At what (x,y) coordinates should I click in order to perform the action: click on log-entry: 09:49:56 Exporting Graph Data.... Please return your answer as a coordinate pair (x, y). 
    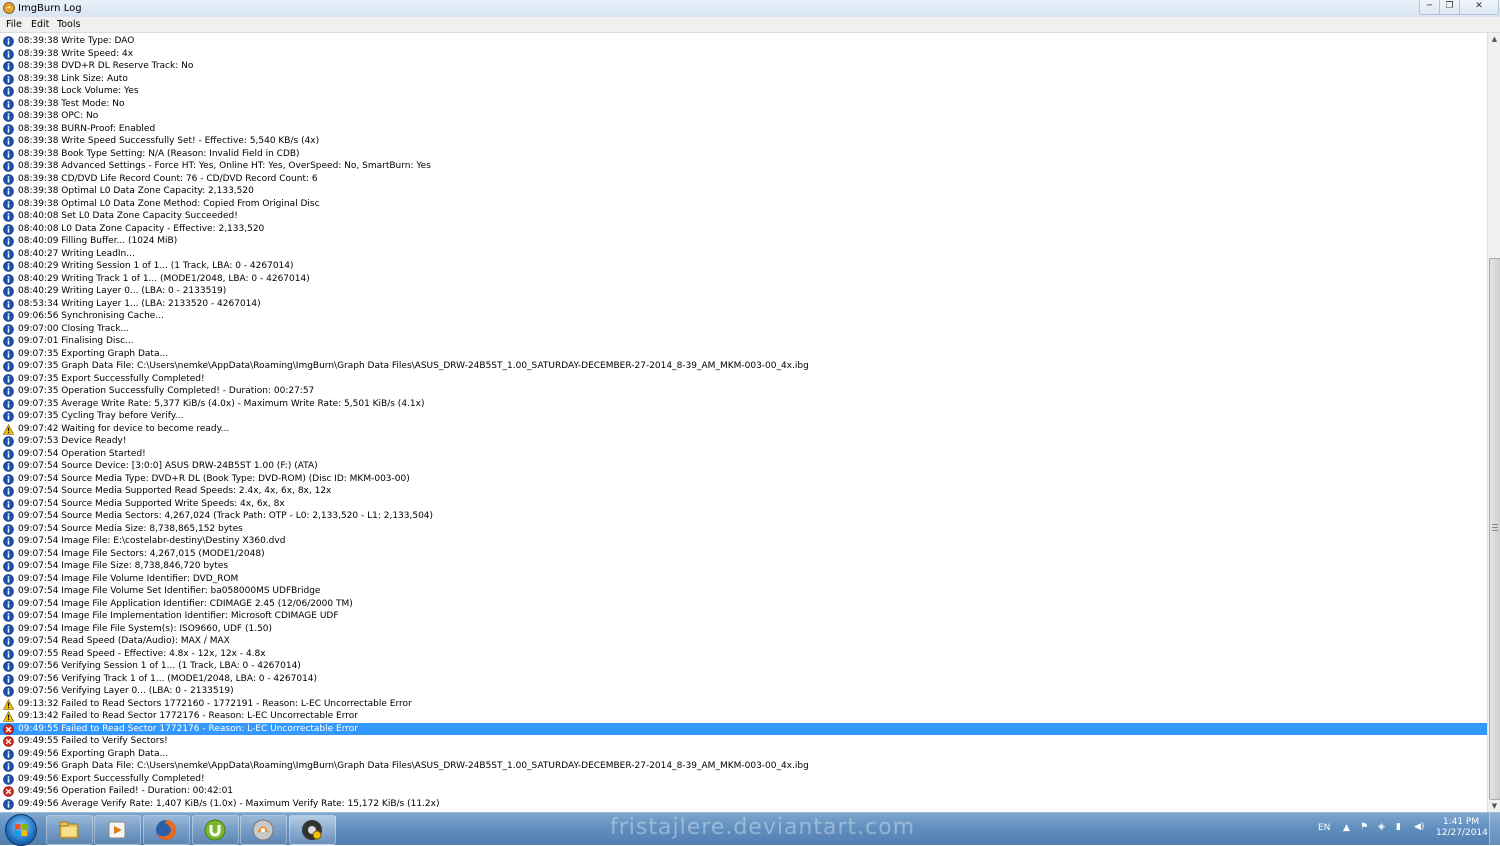
    Looking at the image, I should click on (743, 754).